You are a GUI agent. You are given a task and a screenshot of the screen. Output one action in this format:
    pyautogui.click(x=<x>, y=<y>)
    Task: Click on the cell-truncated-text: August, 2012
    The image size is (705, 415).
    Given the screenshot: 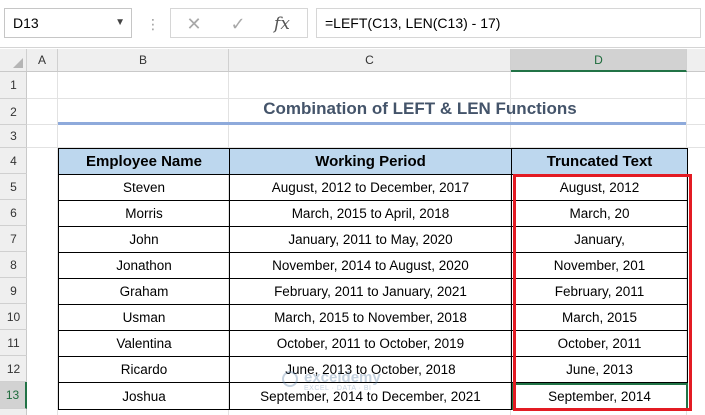 What is the action you would take?
    pyautogui.click(x=599, y=187)
    